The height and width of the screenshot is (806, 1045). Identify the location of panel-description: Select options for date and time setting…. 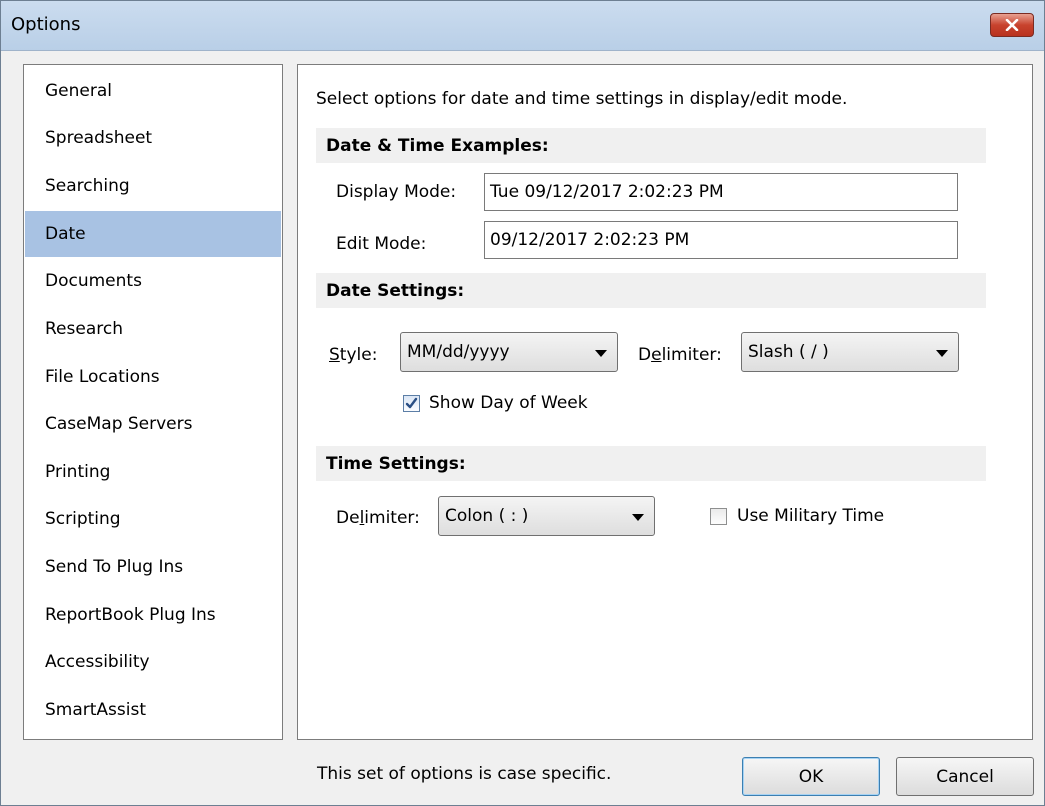
(582, 99).